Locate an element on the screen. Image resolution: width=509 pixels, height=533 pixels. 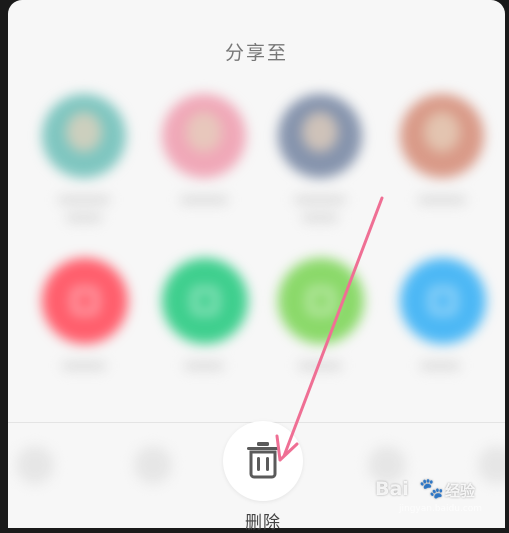
app-share-lightgreen is located at coordinates (321, 301).